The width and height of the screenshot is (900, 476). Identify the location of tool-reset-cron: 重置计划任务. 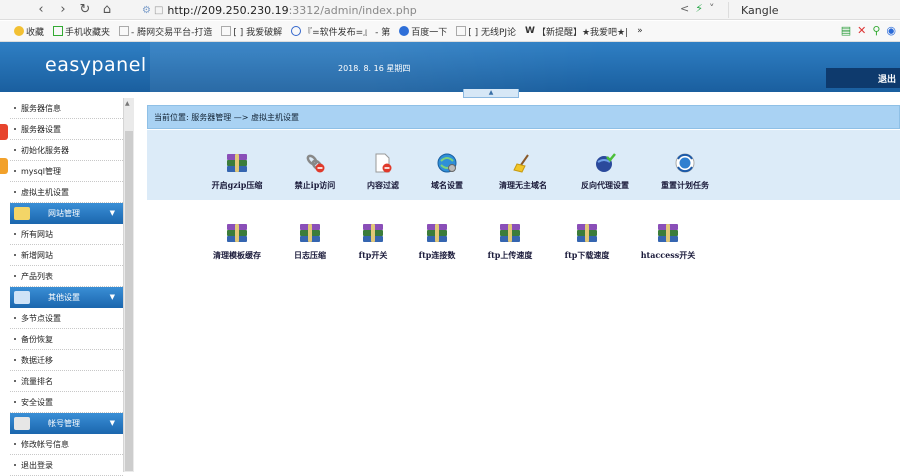
(685, 171).